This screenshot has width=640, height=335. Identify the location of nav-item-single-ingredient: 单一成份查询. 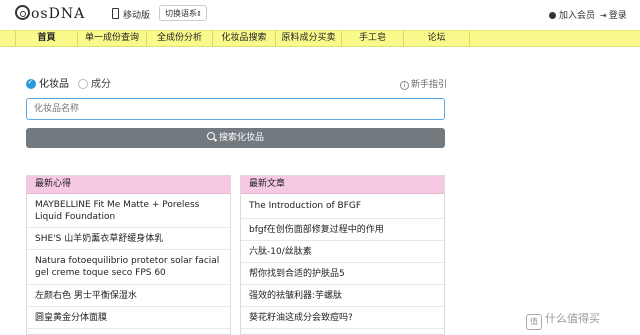
(112, 38).